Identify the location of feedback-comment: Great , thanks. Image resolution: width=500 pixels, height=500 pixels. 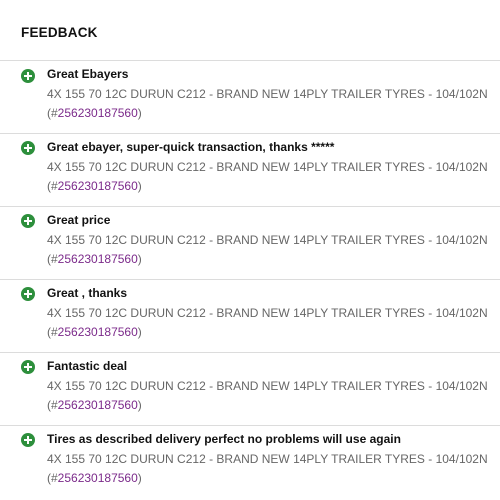
(87, 293).